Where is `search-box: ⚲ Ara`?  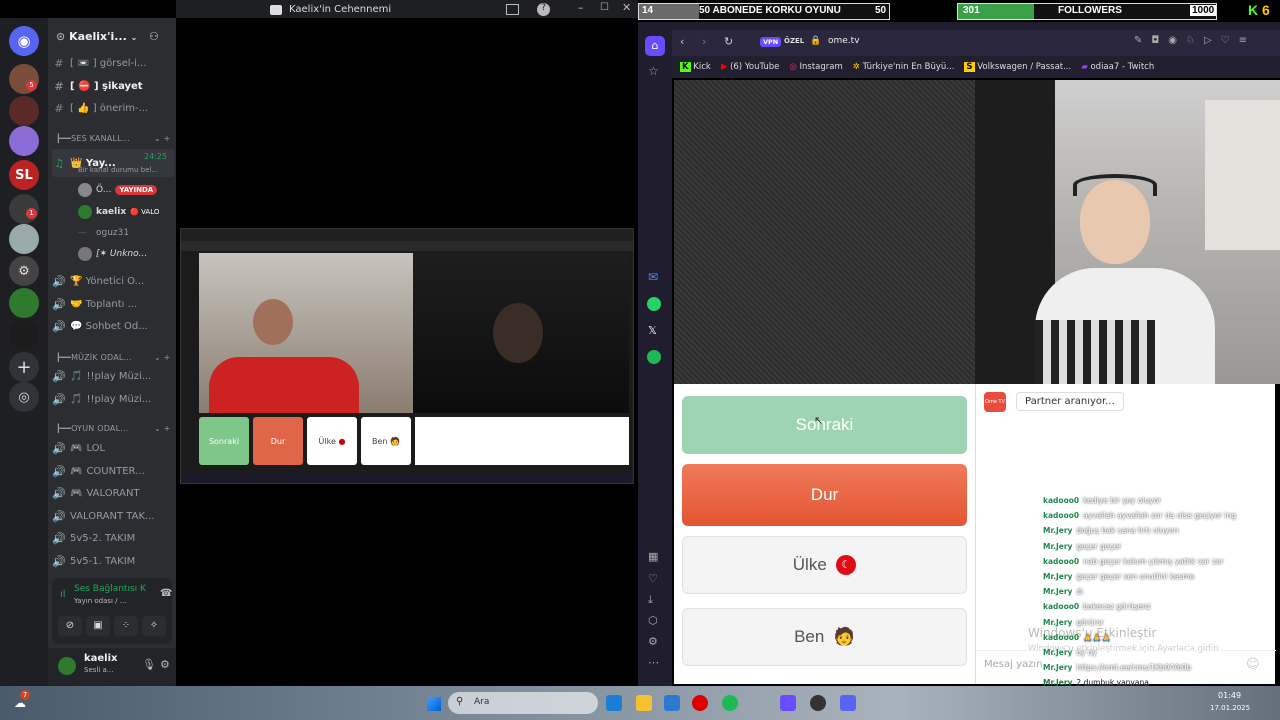 search-box: ⚲ Ara is located at coordinates (523, 703).